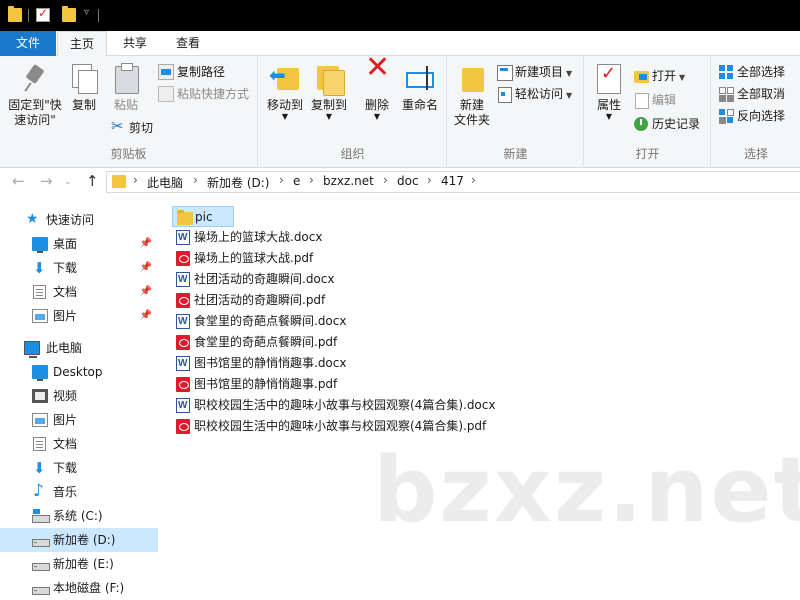 The image size is (800, 600). I want to click on list-item-file: 食堂里的奇葩点餐瞬间.docx, so click(262, 321).